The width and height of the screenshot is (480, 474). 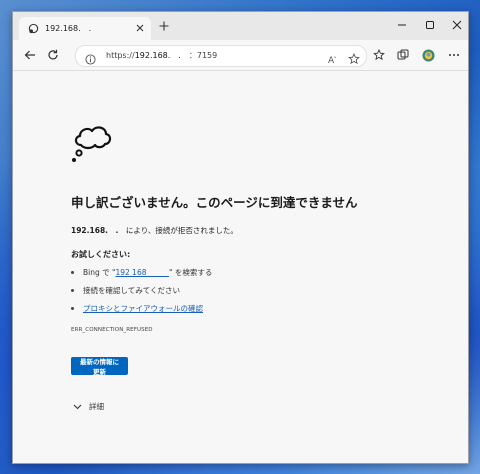 What do you see at coordinates (402, 25) in the screenshot?
I see `minimize-icon` at bounding box center [402, 25].